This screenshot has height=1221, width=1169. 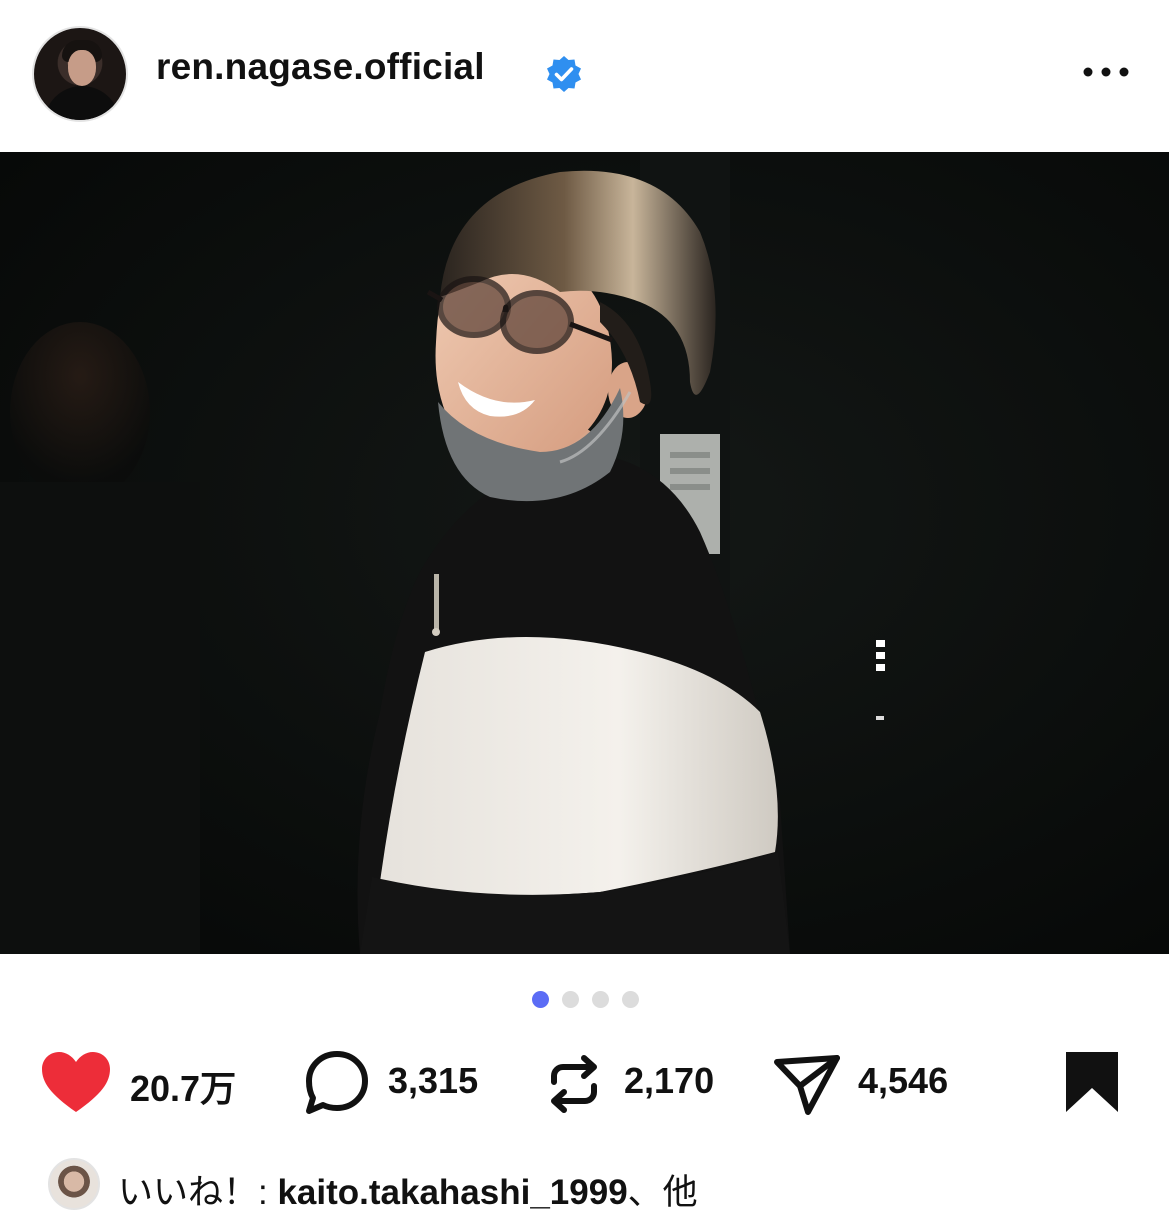 What do you see at coordinates (584, 1000) in the screenshot?
I see `carousel-indicator` at bounding box center [584, 1000].